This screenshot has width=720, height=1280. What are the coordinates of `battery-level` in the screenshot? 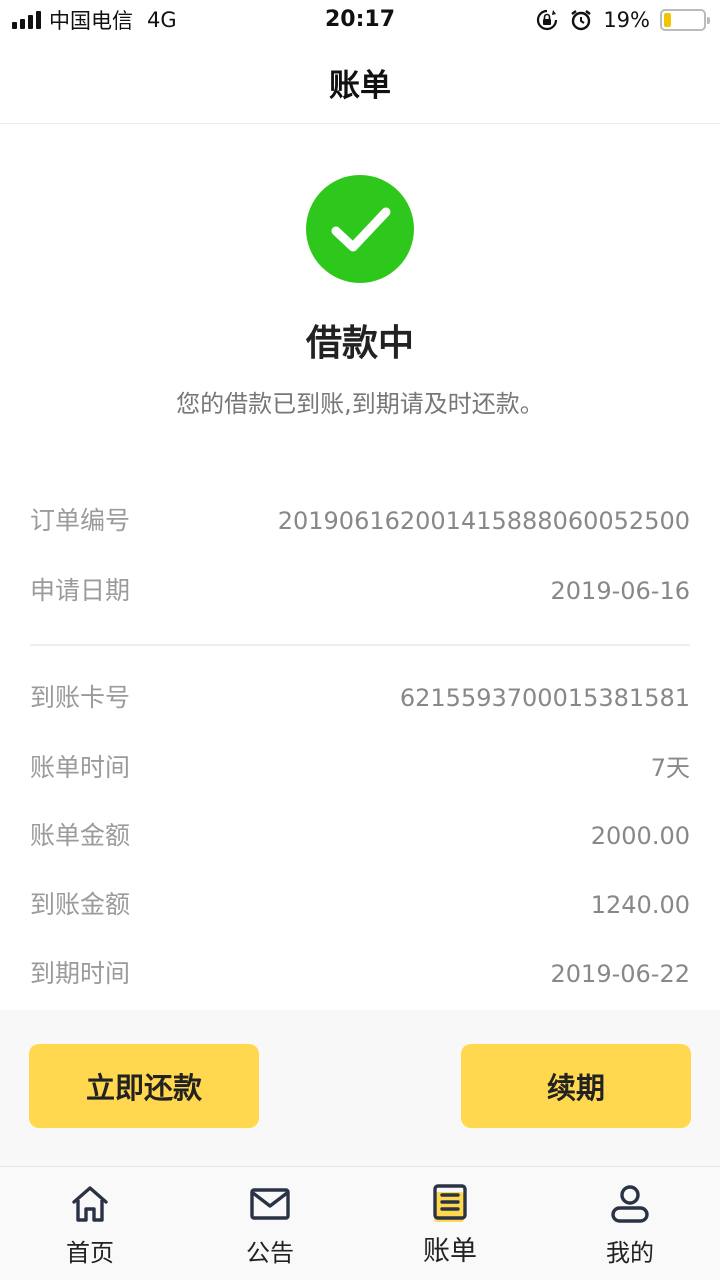 It's located at (667, 20).